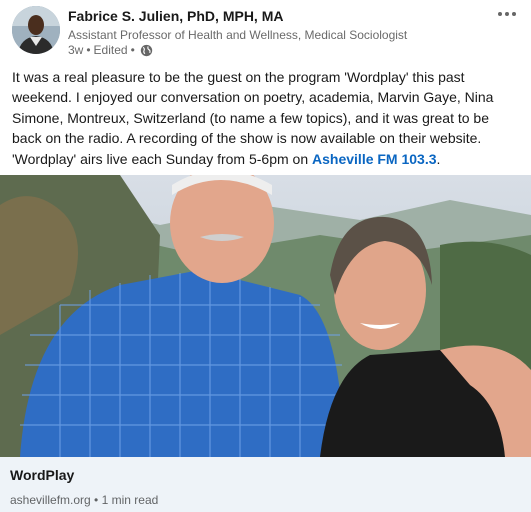 The height and width of the screenshot is (512, 531). I want to click on link-preview-read-time: 1 min read, so click(130, 500).